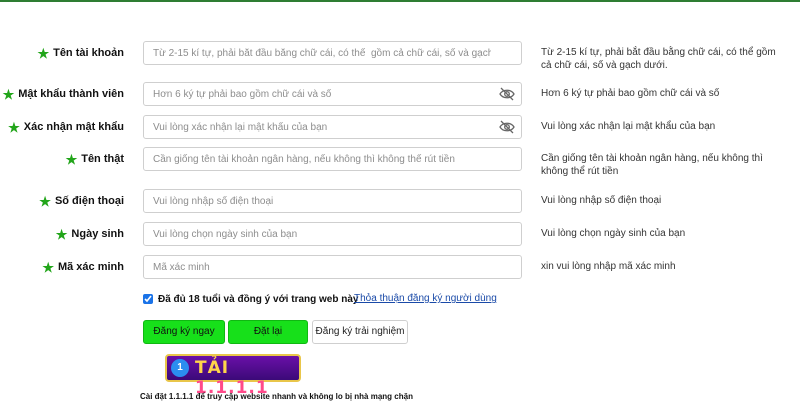 This screenshot has width=800, height=401. I want to click on cloudflare-1111-icon: 1, so click(180, 368).